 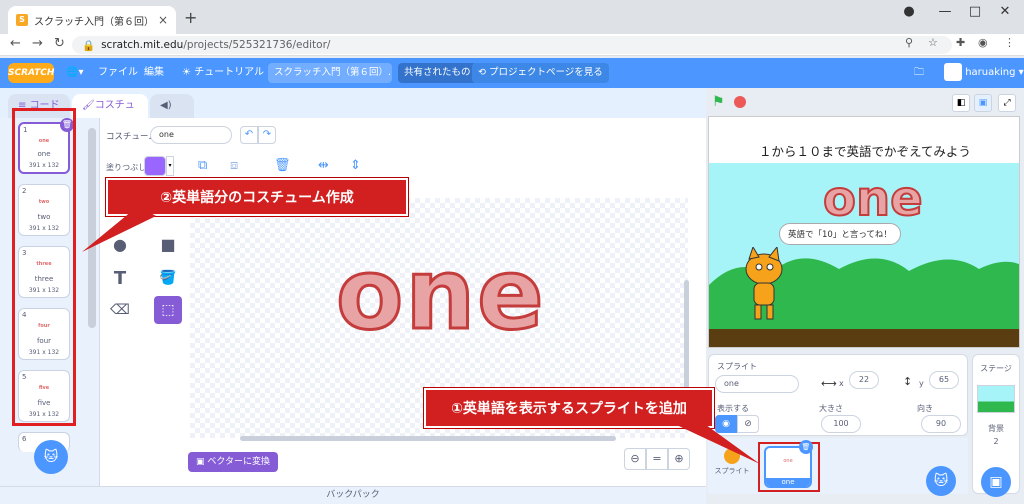 What do you see at coordinates (829, 383) in the screenshot?
I see `x-arrows-icon: ⟷` at bounding box center [829, 383].